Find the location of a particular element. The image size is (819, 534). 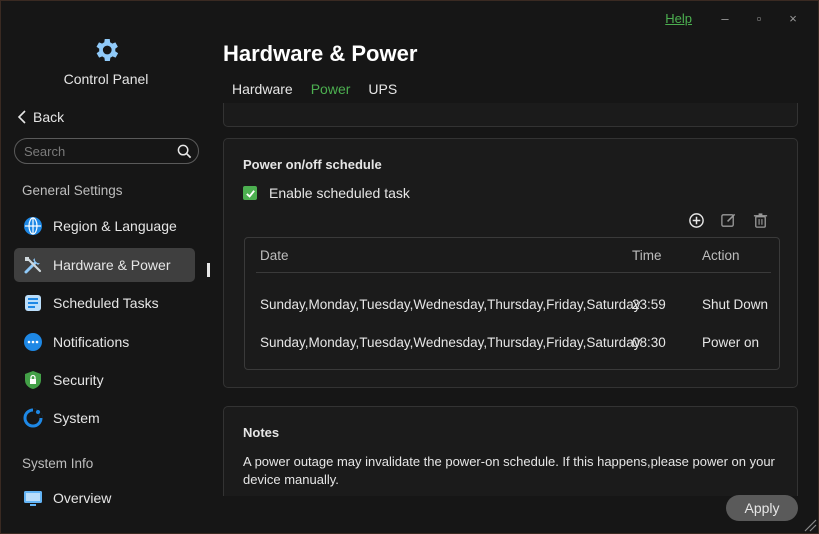

edit-icon is located at coordinates (728, 220).